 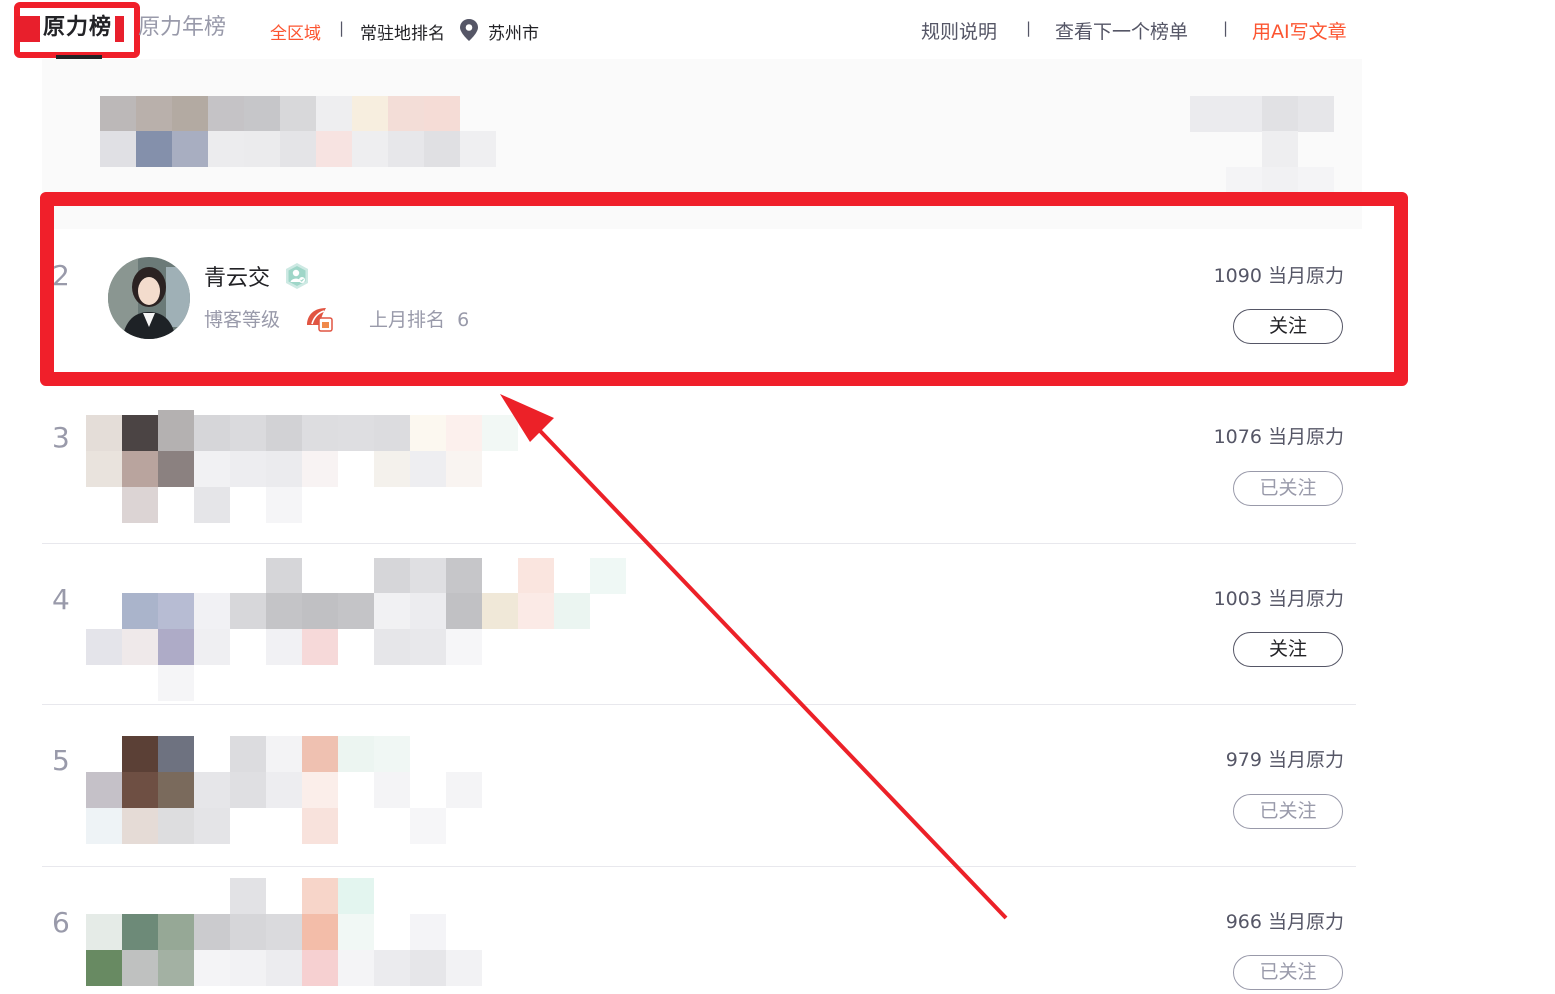 I want to click on region-all-link: 全区域, so click(x=295, y=31).